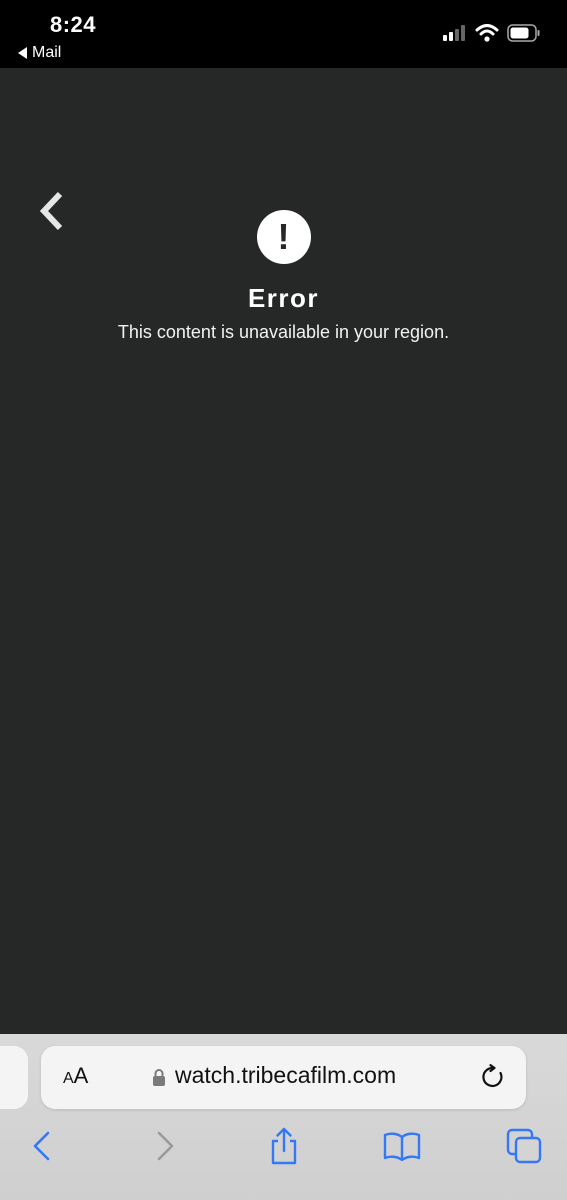 This screenshot has height=1200, width=567. I want to click on tabs-icon, so click(524, 1146).